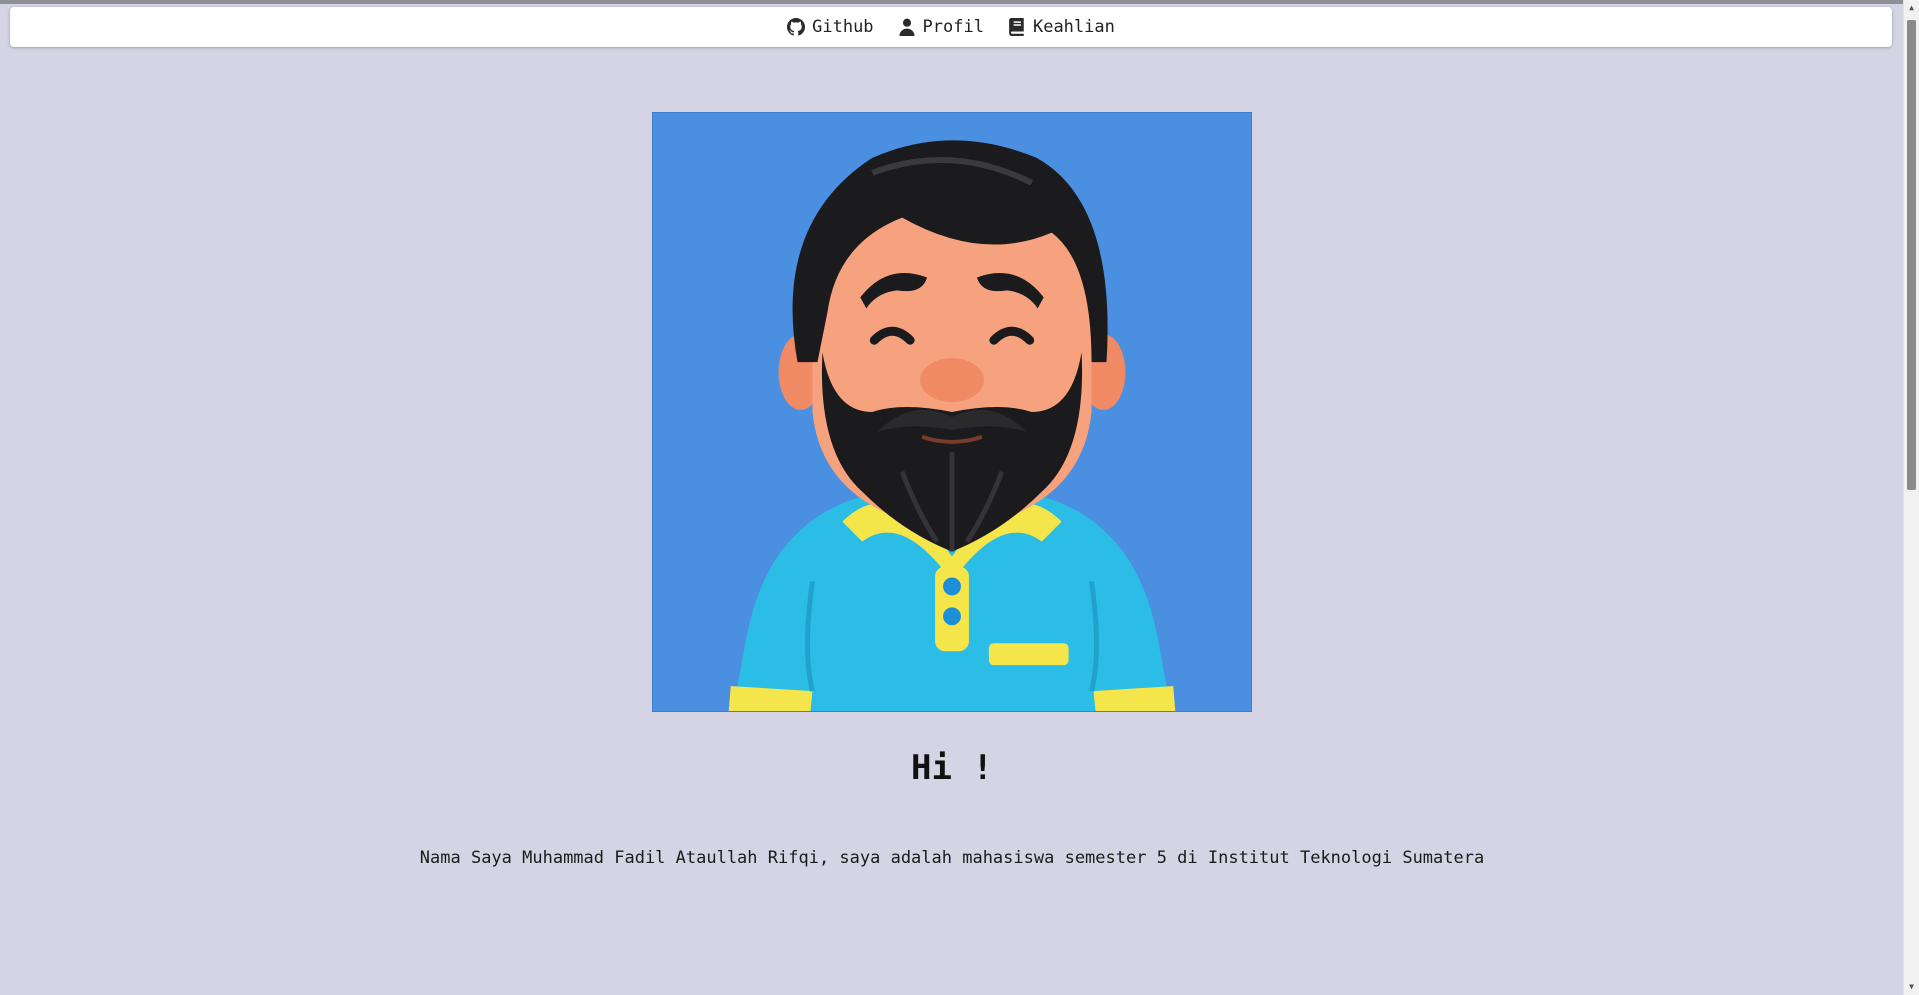 The width and height of the screenshot is (1919, 995). Describe the element at coordinates (952, 768) in the screenshot. I see `greeting-heading: Hi !` at that location.